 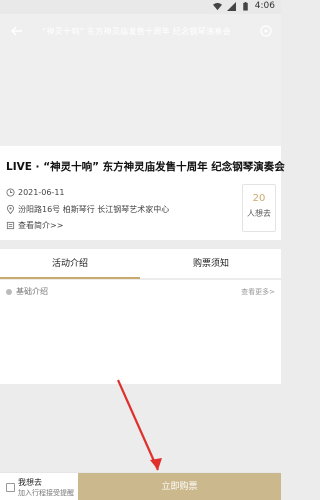 I want to click on tab-event-intro: 活动介绍, so click(x=70, y=264).